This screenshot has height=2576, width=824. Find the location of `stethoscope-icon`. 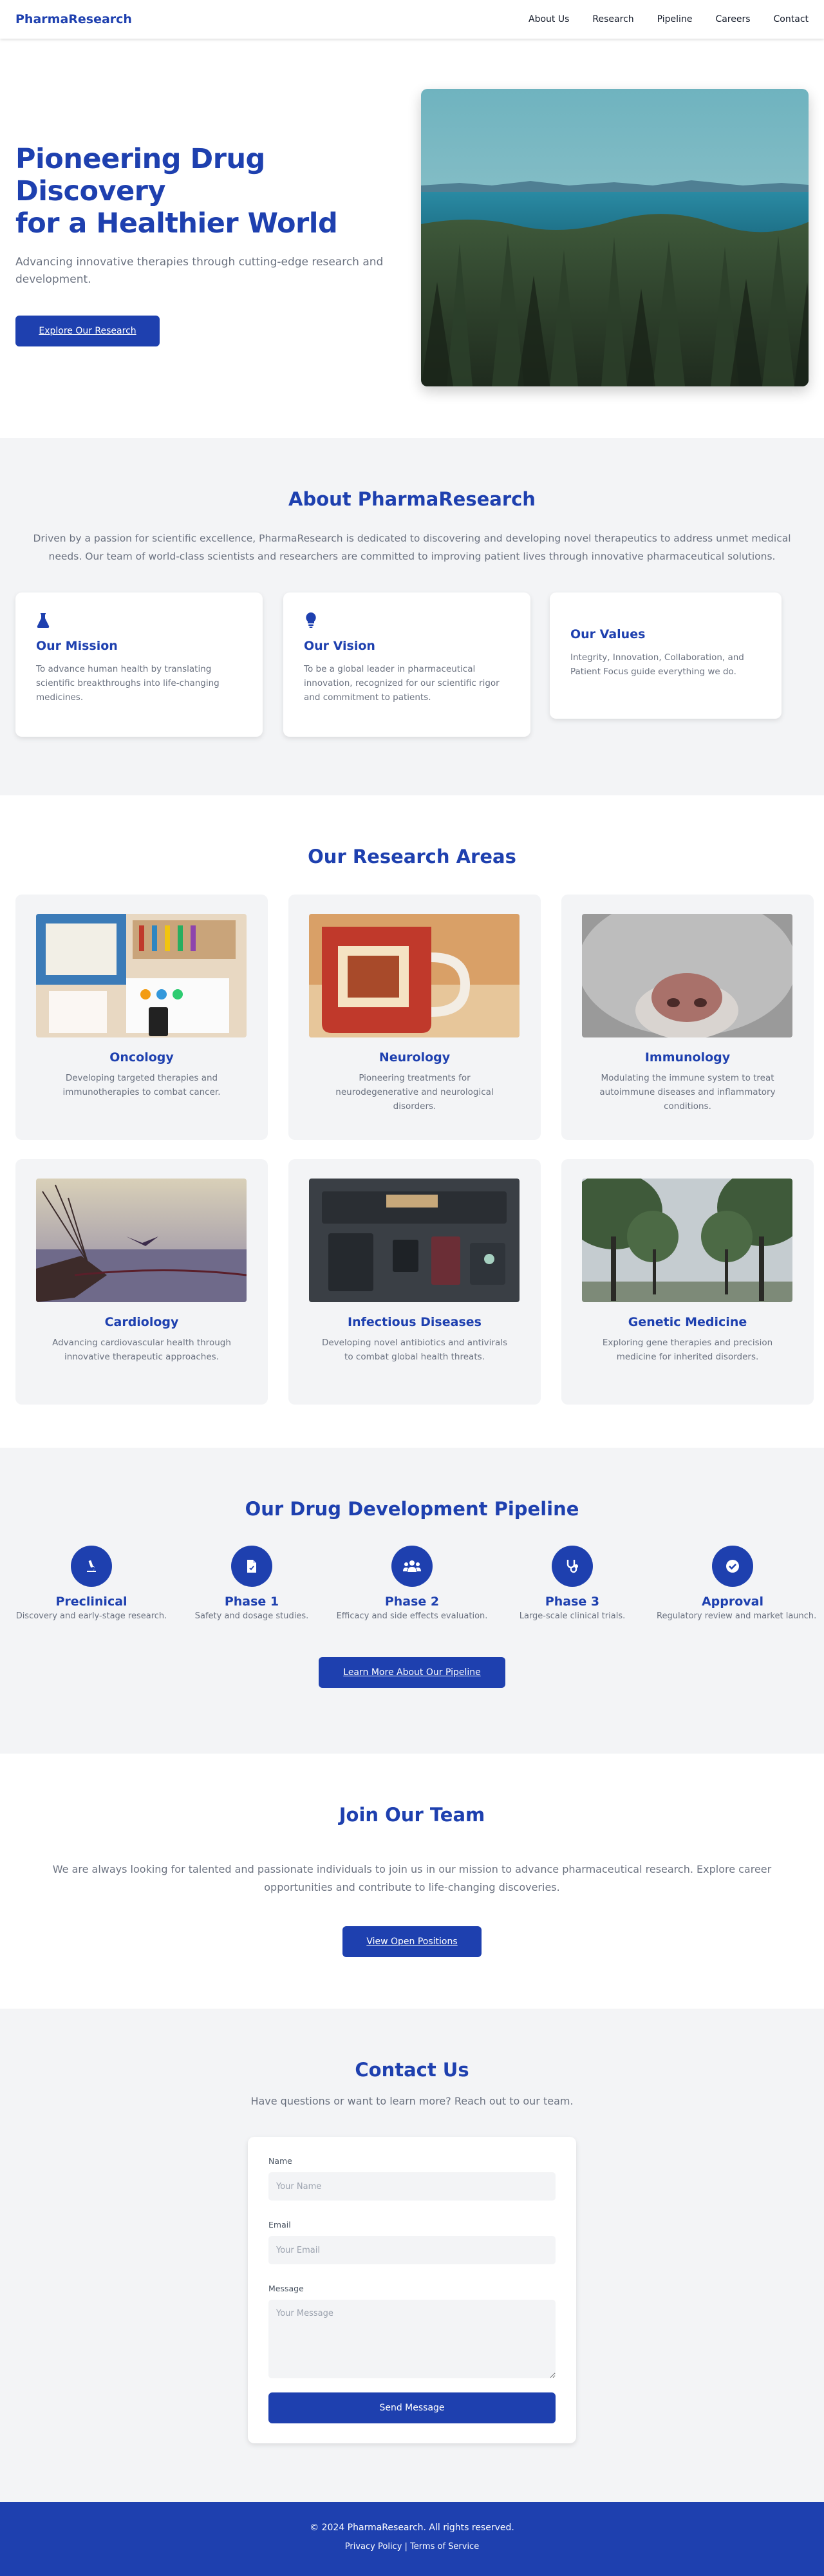

stethoscope-icon is located at coordinates (572, 1566).